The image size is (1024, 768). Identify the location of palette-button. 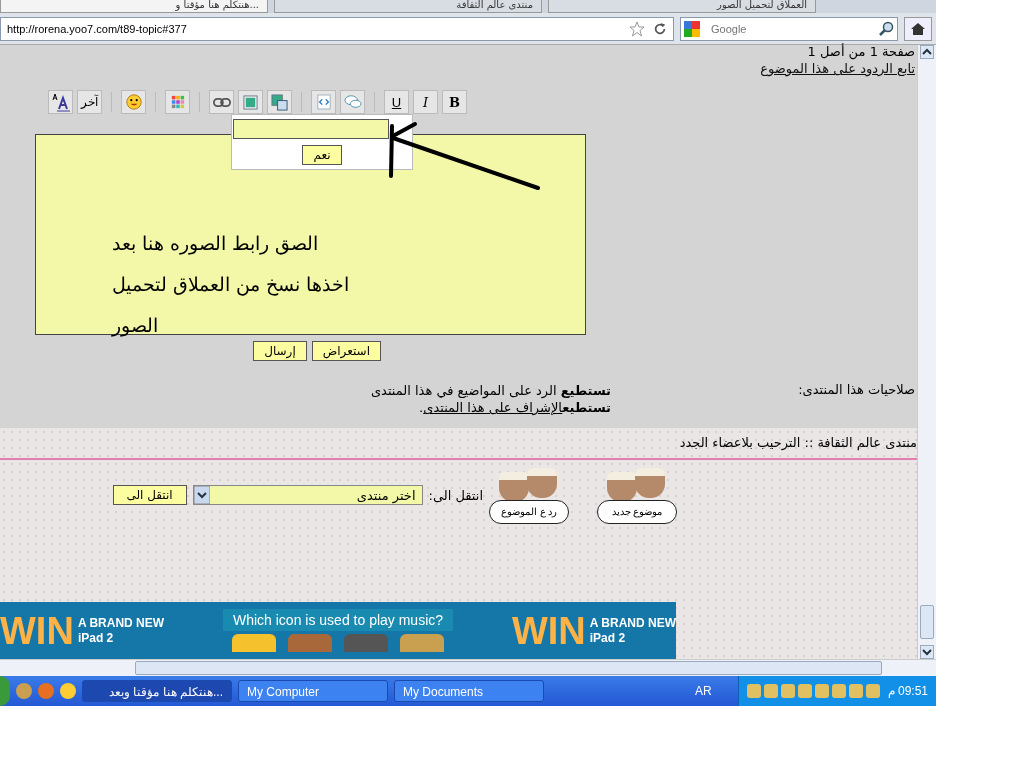
(177, 102).